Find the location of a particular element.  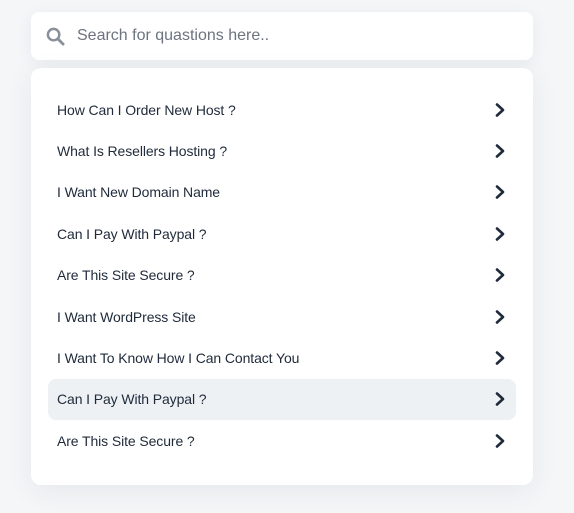

faq-item: I Want To Know How I Can Contact You is located at coordinates (282, 357).